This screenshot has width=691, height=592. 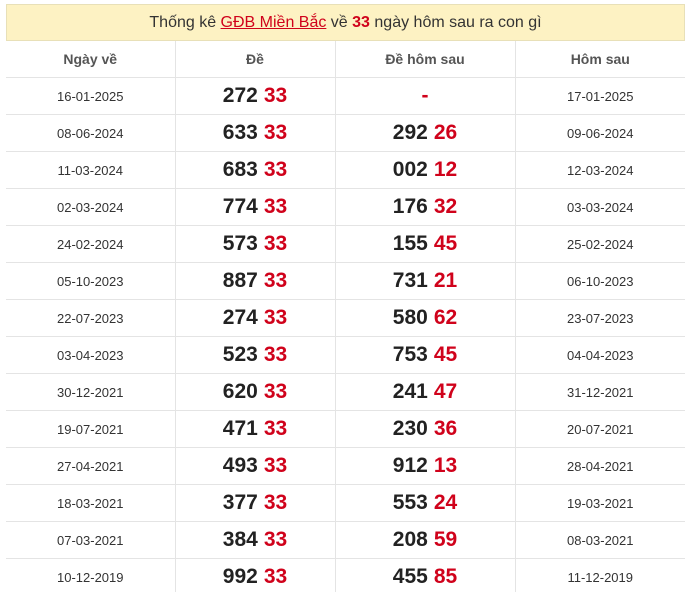 I want to click on next-de-cell: 731 21, so click(x=424, y=281).